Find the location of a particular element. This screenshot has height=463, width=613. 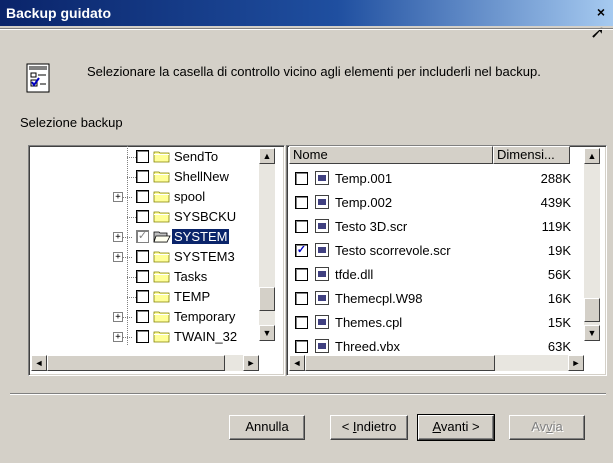

file-scroll-right-button: ► is located at coordinates (576, 363).